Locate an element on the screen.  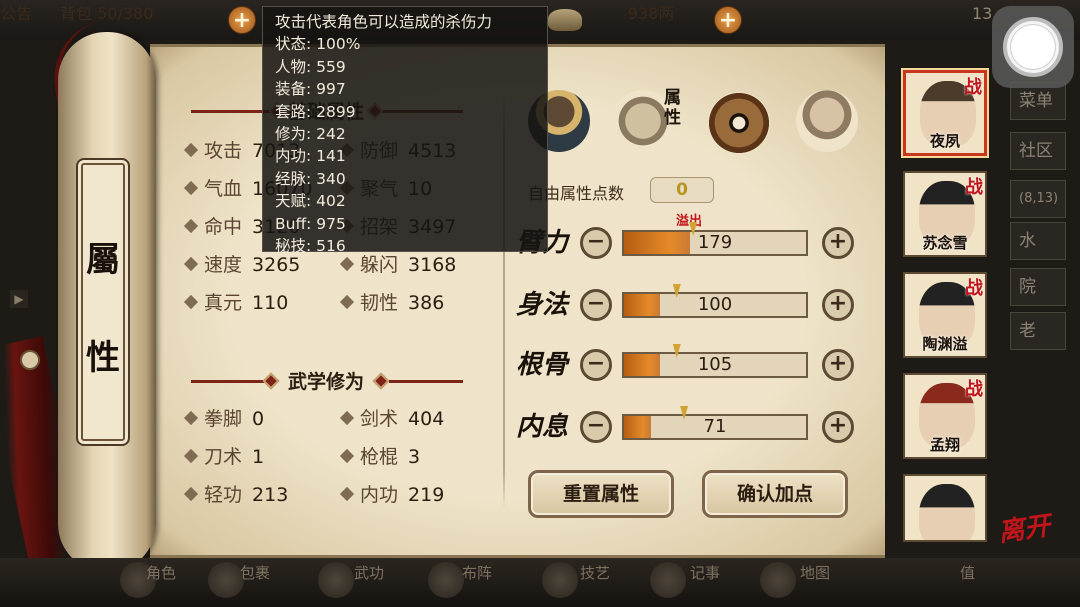
confirm-points-button: 确认加点 is located at coordinates (775, 494).